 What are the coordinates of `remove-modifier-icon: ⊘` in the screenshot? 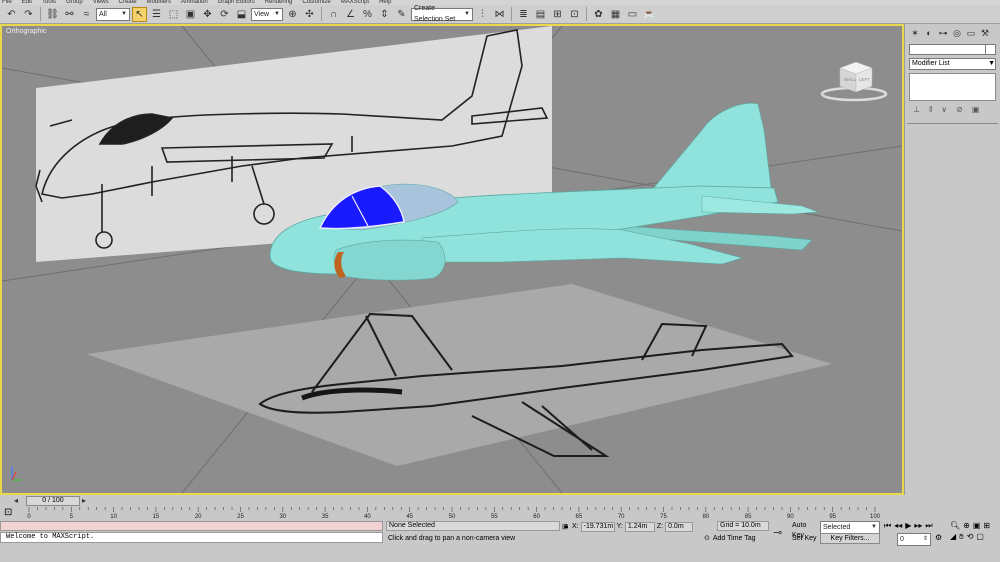 It's located at (959, 109).